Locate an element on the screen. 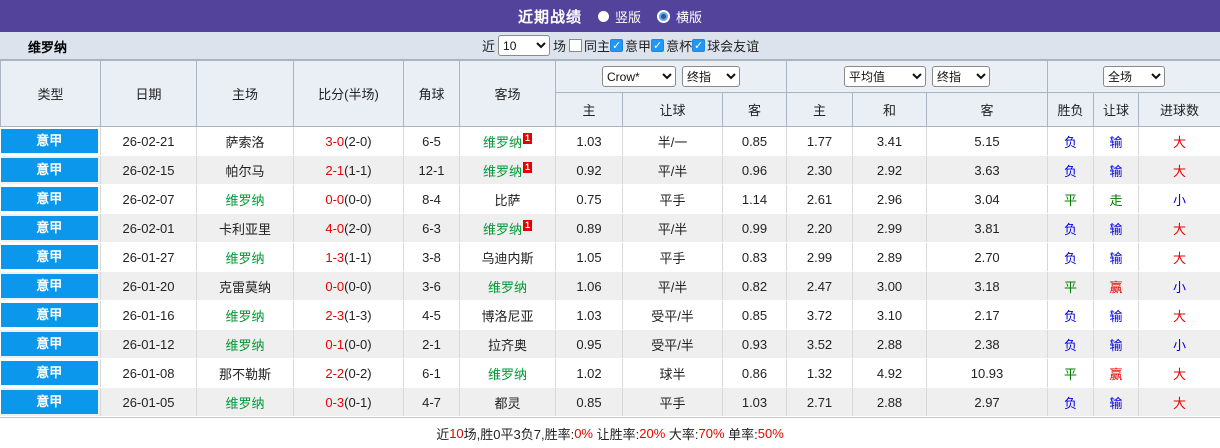 Image resolution: width=1220 pixels, height=448 pixels. summary-segment: 近 is located at coordinates (442, 433).